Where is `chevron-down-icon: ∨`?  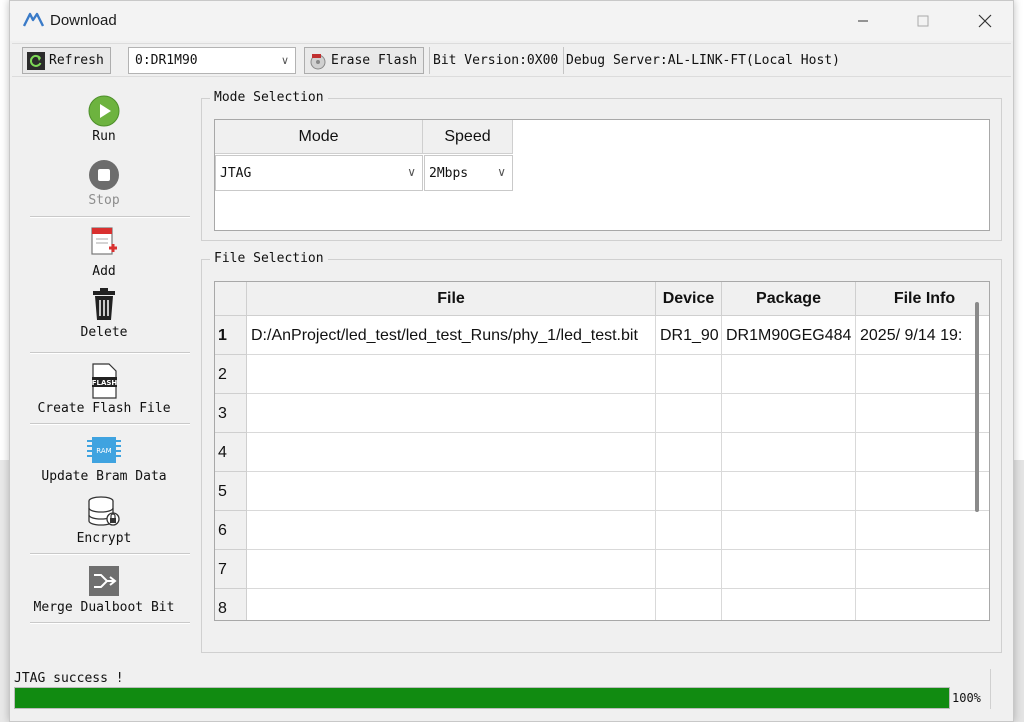
chevron-down-icon: ∨ is located at coordinates (284, 60).